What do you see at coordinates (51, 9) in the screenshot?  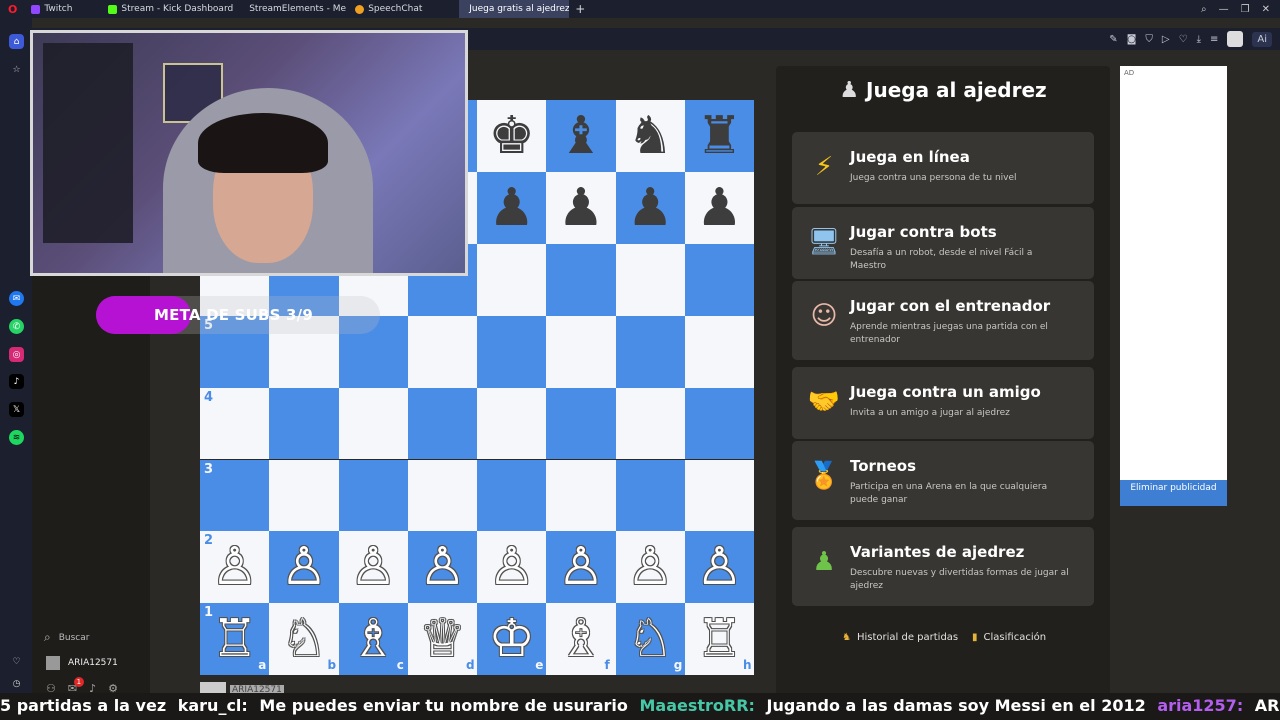 I see `tab-twitch: Twitch` at bounding box center [51, 9].